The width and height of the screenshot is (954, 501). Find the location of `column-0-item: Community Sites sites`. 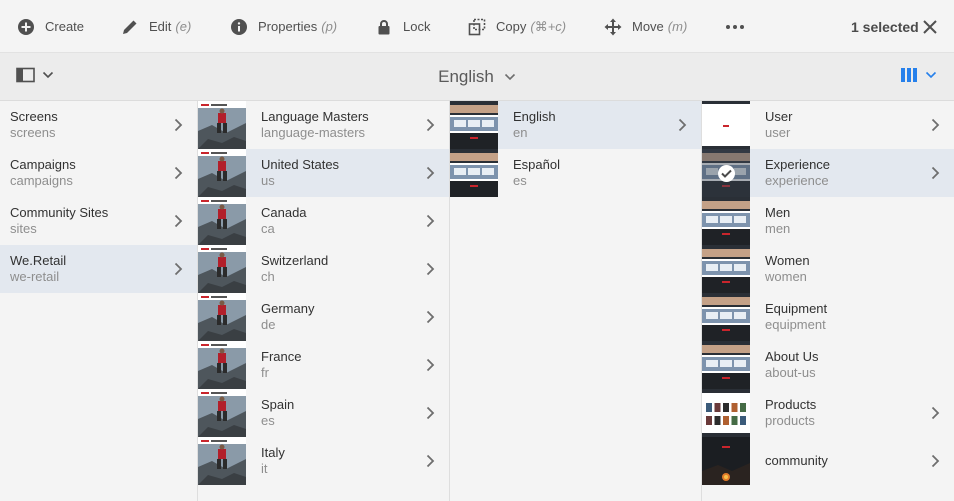

column-0-item: Community Sites sites is located at coordinates (98, 221).